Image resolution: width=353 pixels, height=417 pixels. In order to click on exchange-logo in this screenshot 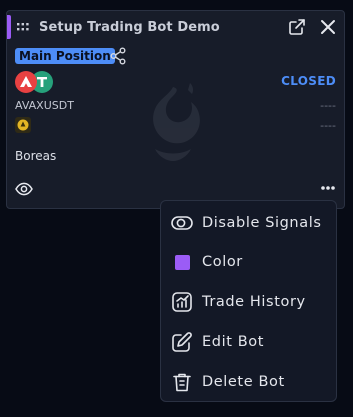, I will do `click(23, 125)`.